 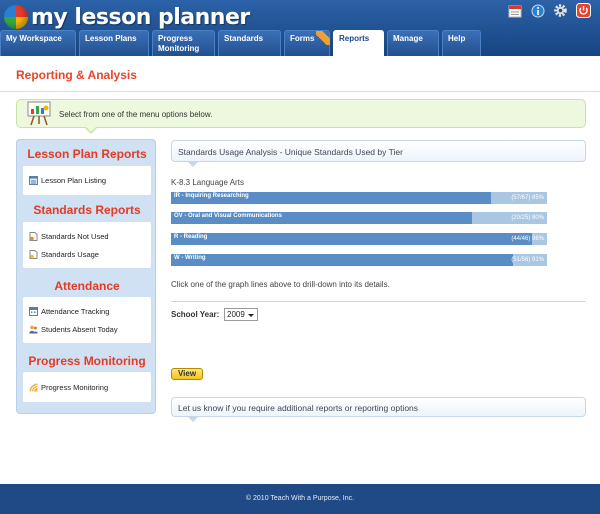 I want to click on tab-help: Help, so click(x=461, y=43).